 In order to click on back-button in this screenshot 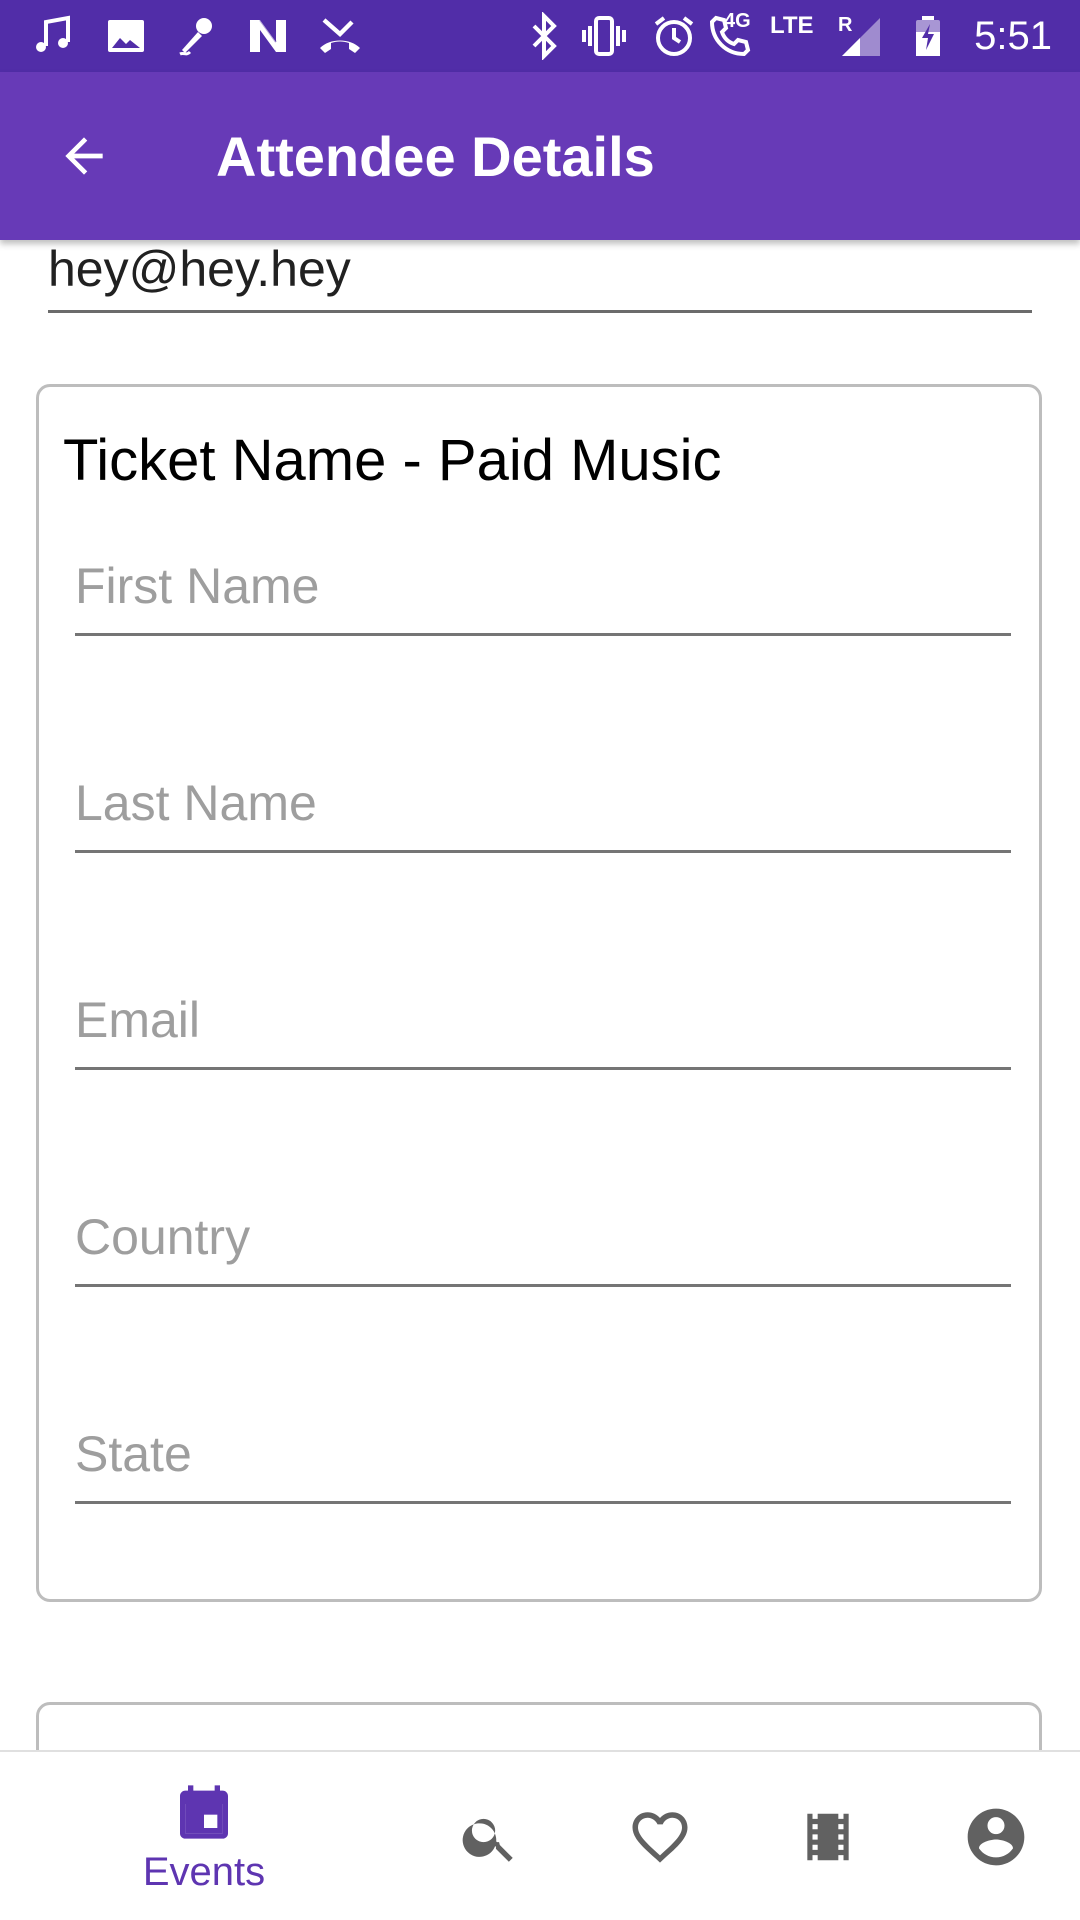, I will do `click(84, 156)`.